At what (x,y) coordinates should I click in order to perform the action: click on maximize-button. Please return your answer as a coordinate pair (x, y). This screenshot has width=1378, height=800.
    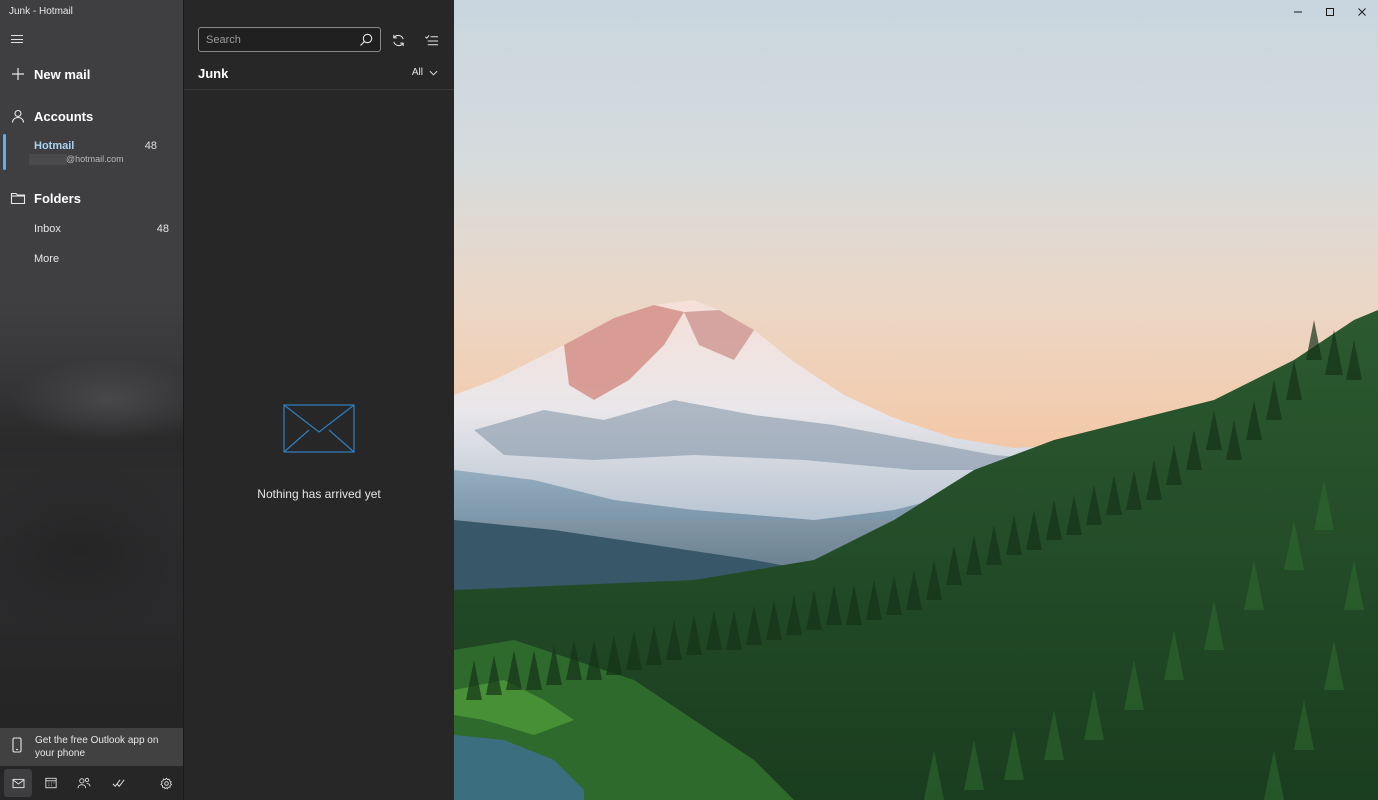
    Looking at the image, I should click on (1330, 12).